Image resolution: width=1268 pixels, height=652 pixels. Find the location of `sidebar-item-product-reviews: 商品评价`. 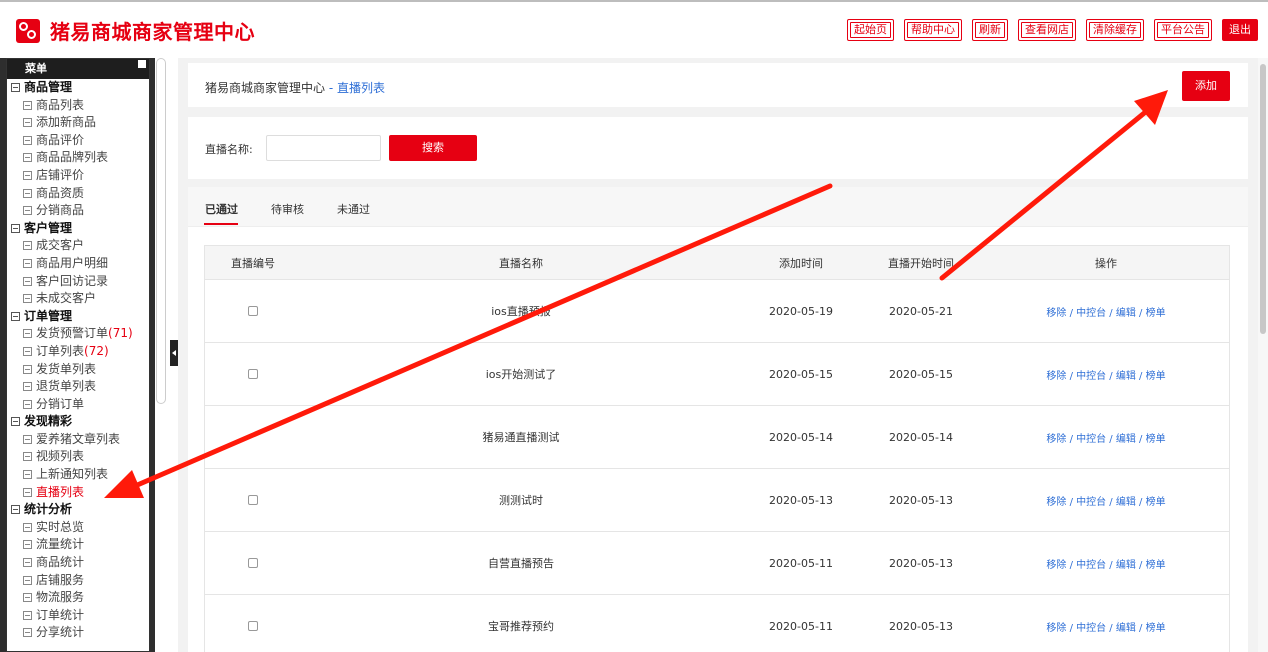

sidebar-item-product-reviews: 商品评价 is located at coordinates (80, 141).